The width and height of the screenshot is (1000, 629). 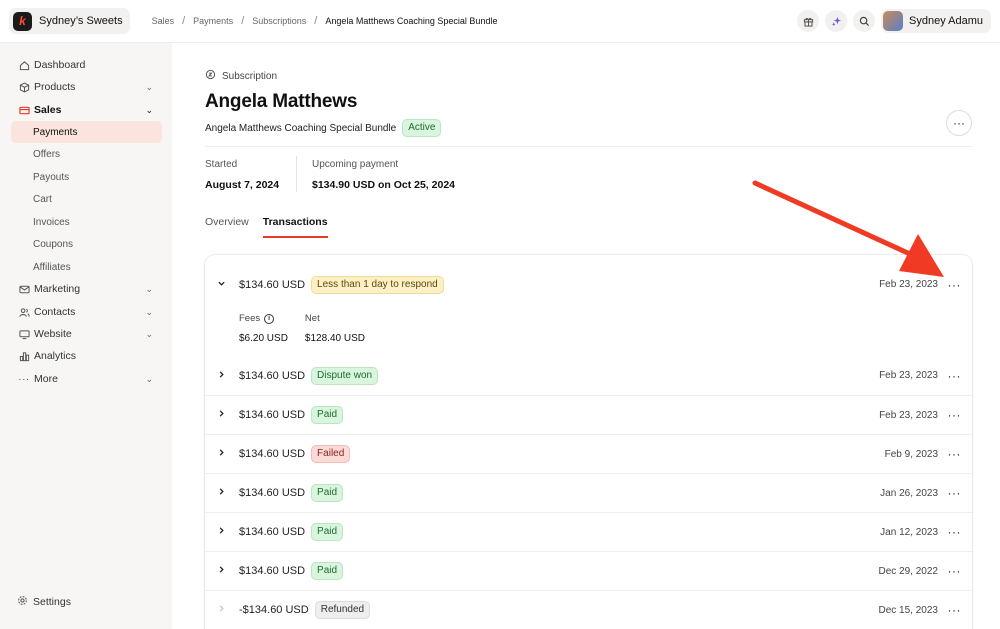 What do you see at coordinates (335, 328) in the screenshot?
I see `net-column: Net $128.40 USD` at bounding box center [335, 328].